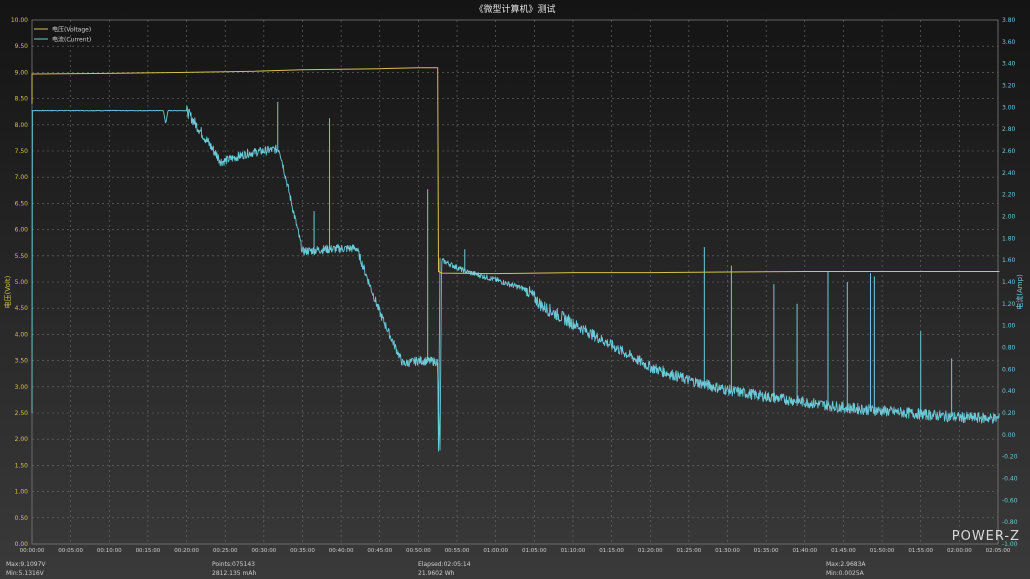  What do you see at coordinates (22, 387) in the screenshot?
I see `y-tick-label: 3.00` at bounding box center [22, 387].